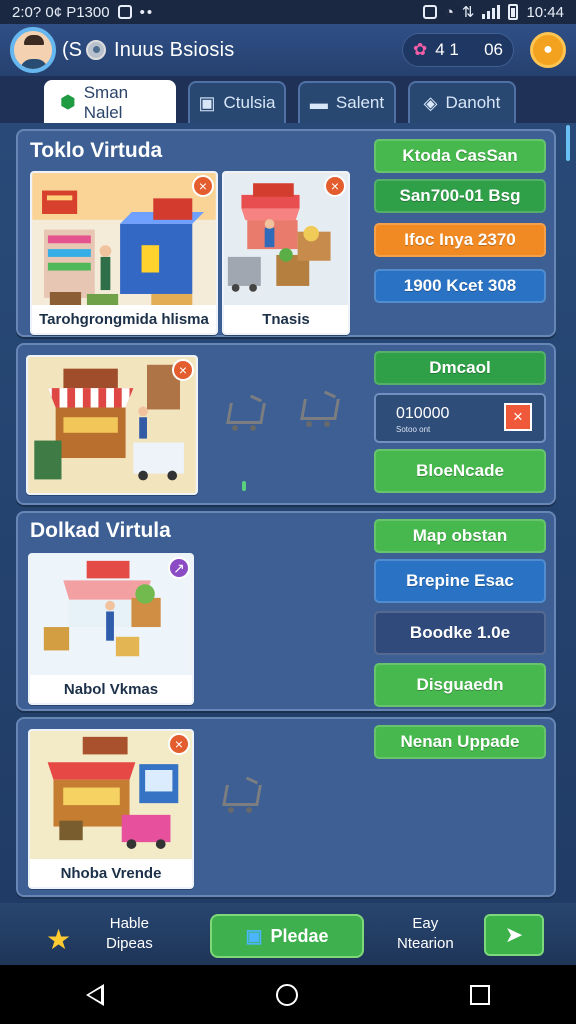 This screenshot has height=1024, width=576. I want to click on tab-delivery-label: Salent, so click(360, 102).